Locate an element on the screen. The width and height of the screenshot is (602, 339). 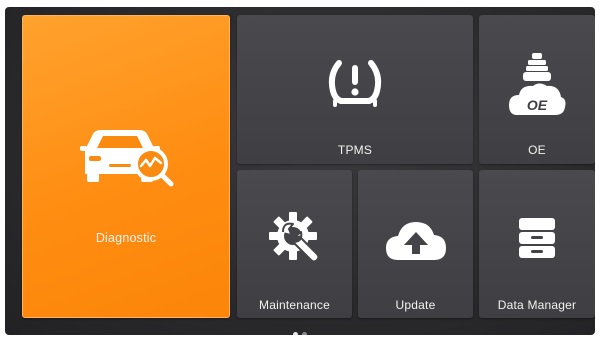
page-indicator is located at coordinates (300, 333).